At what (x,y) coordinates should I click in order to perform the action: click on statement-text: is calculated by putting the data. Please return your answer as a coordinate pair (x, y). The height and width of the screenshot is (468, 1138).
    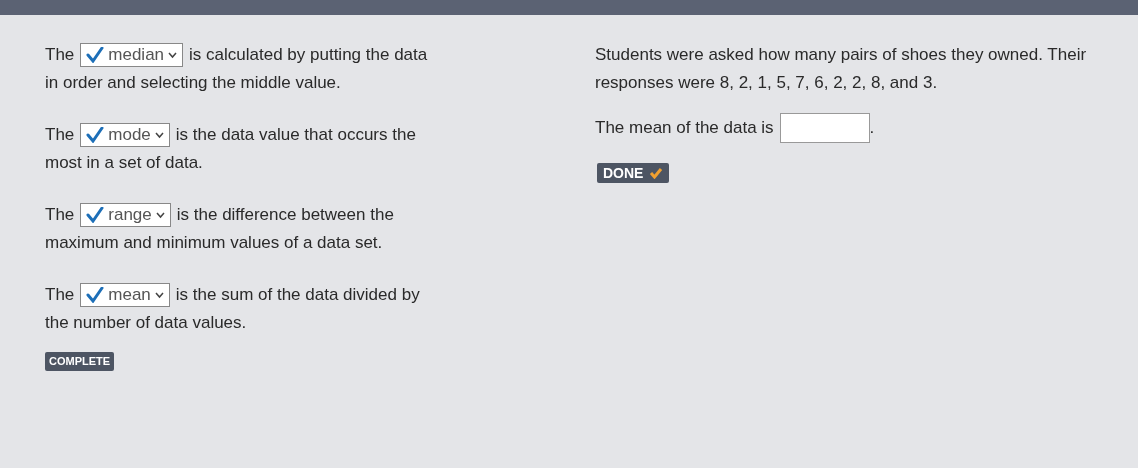
    Looking at the image, I should click on (308, 55).